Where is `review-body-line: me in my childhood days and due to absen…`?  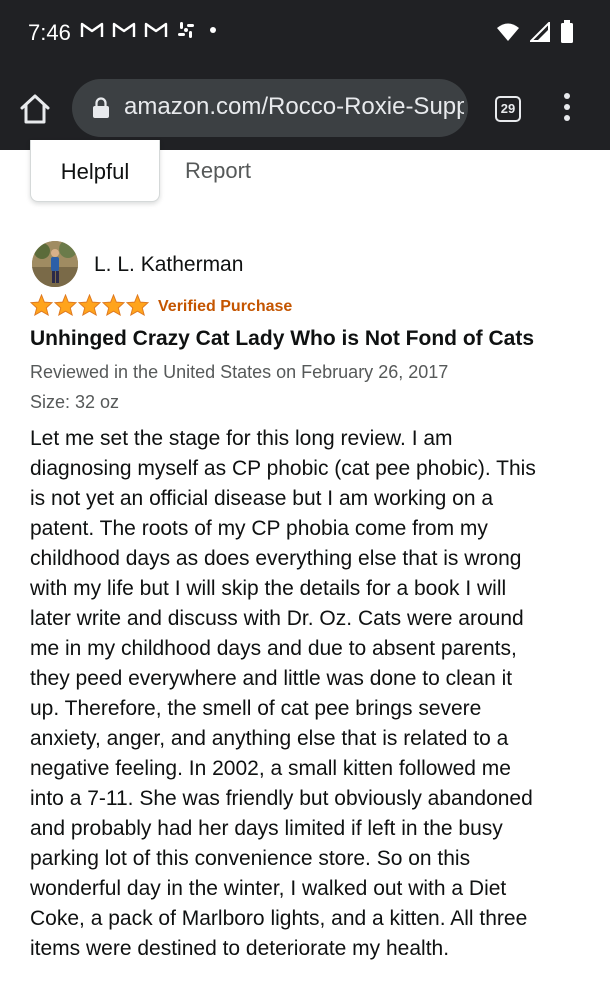
review-body-line: me in my childhood days and due to absen… is located at coordinates (273, 648).